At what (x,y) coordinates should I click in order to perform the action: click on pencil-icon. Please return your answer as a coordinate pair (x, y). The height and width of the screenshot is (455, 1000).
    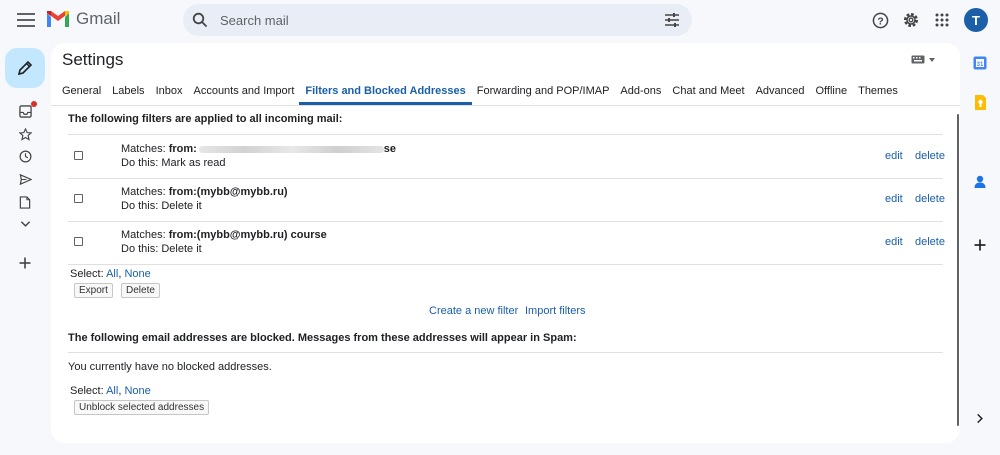
    Looking at the image, I should click on (25, 68).